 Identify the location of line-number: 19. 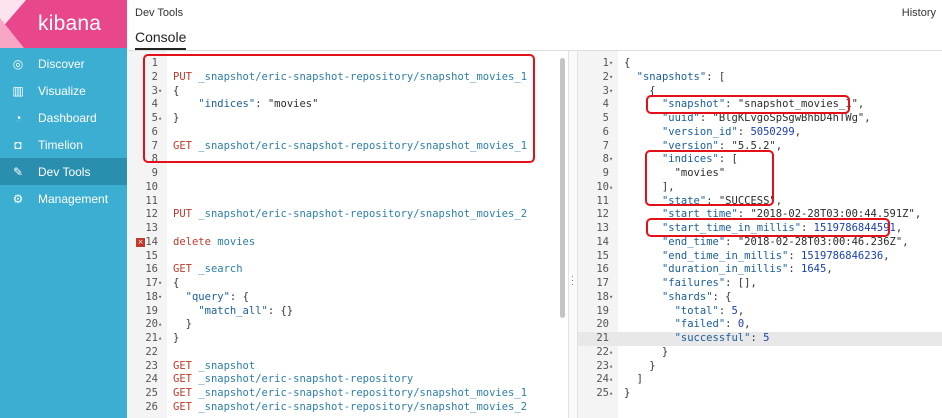
(151, 310).